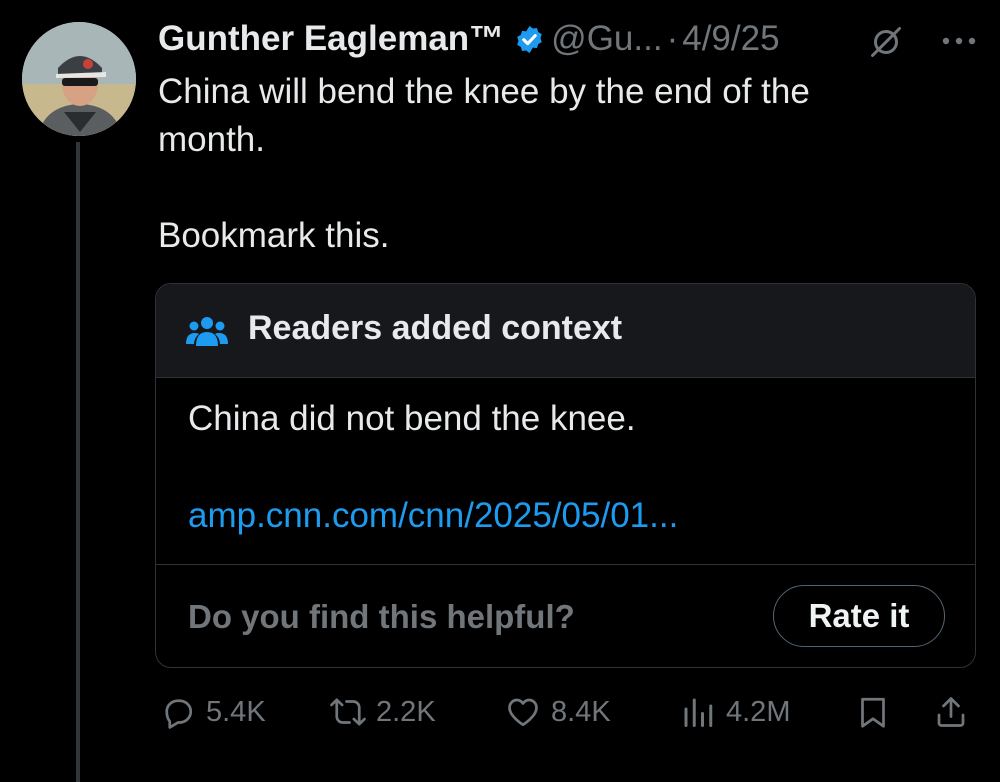 This screenshot has width=1000, height=782. Describe the element at coordinates (698, 712) in the screenshot. I see `views-icon` at that location.